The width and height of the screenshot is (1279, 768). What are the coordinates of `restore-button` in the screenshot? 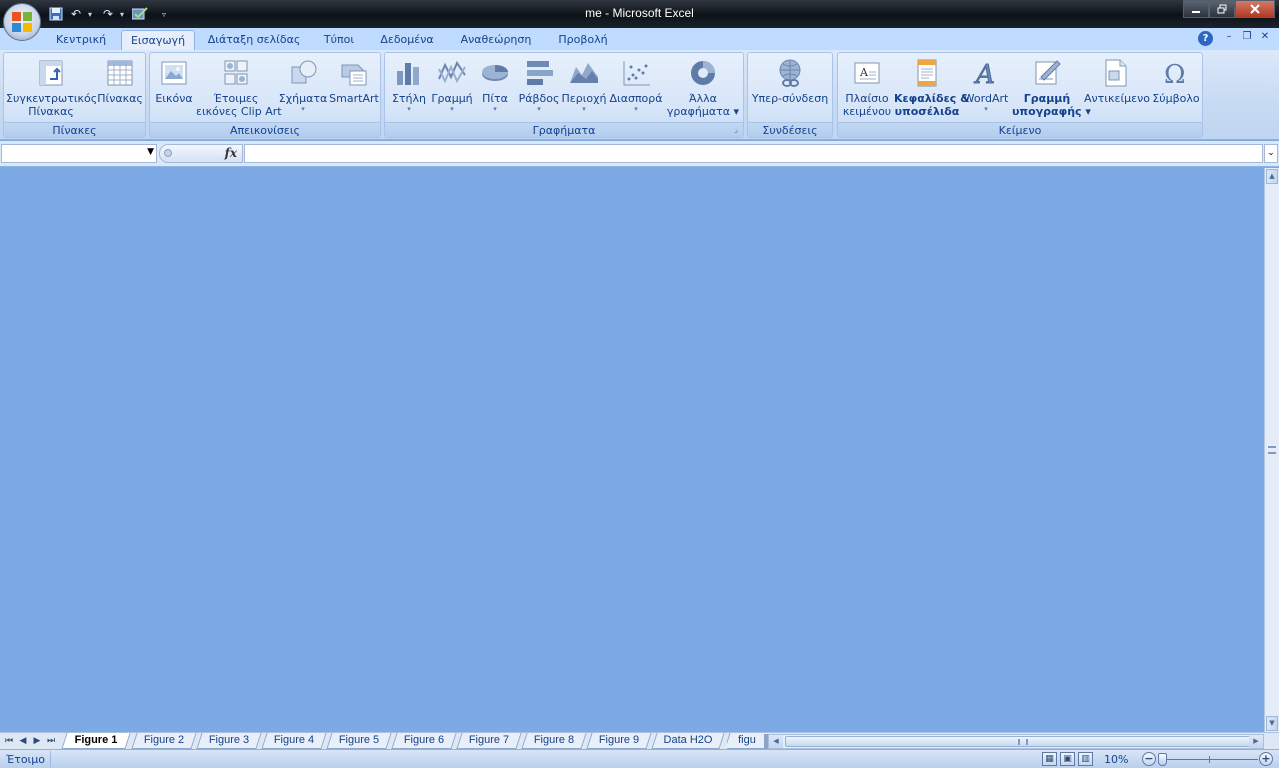 It's located at (1222, 9).